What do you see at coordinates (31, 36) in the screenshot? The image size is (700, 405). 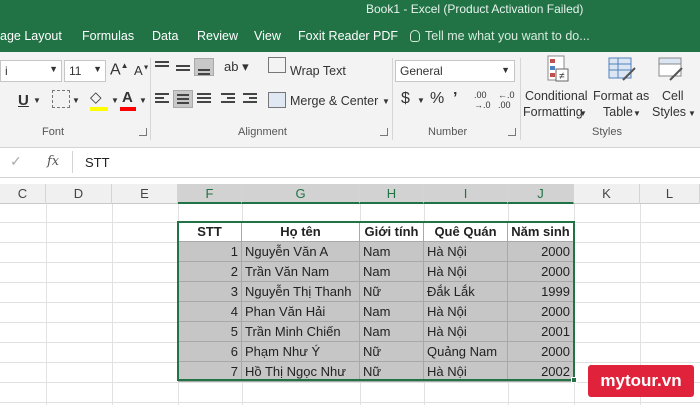 I see `tab-page-layout: age Layout` at bounding box center [31, 36].